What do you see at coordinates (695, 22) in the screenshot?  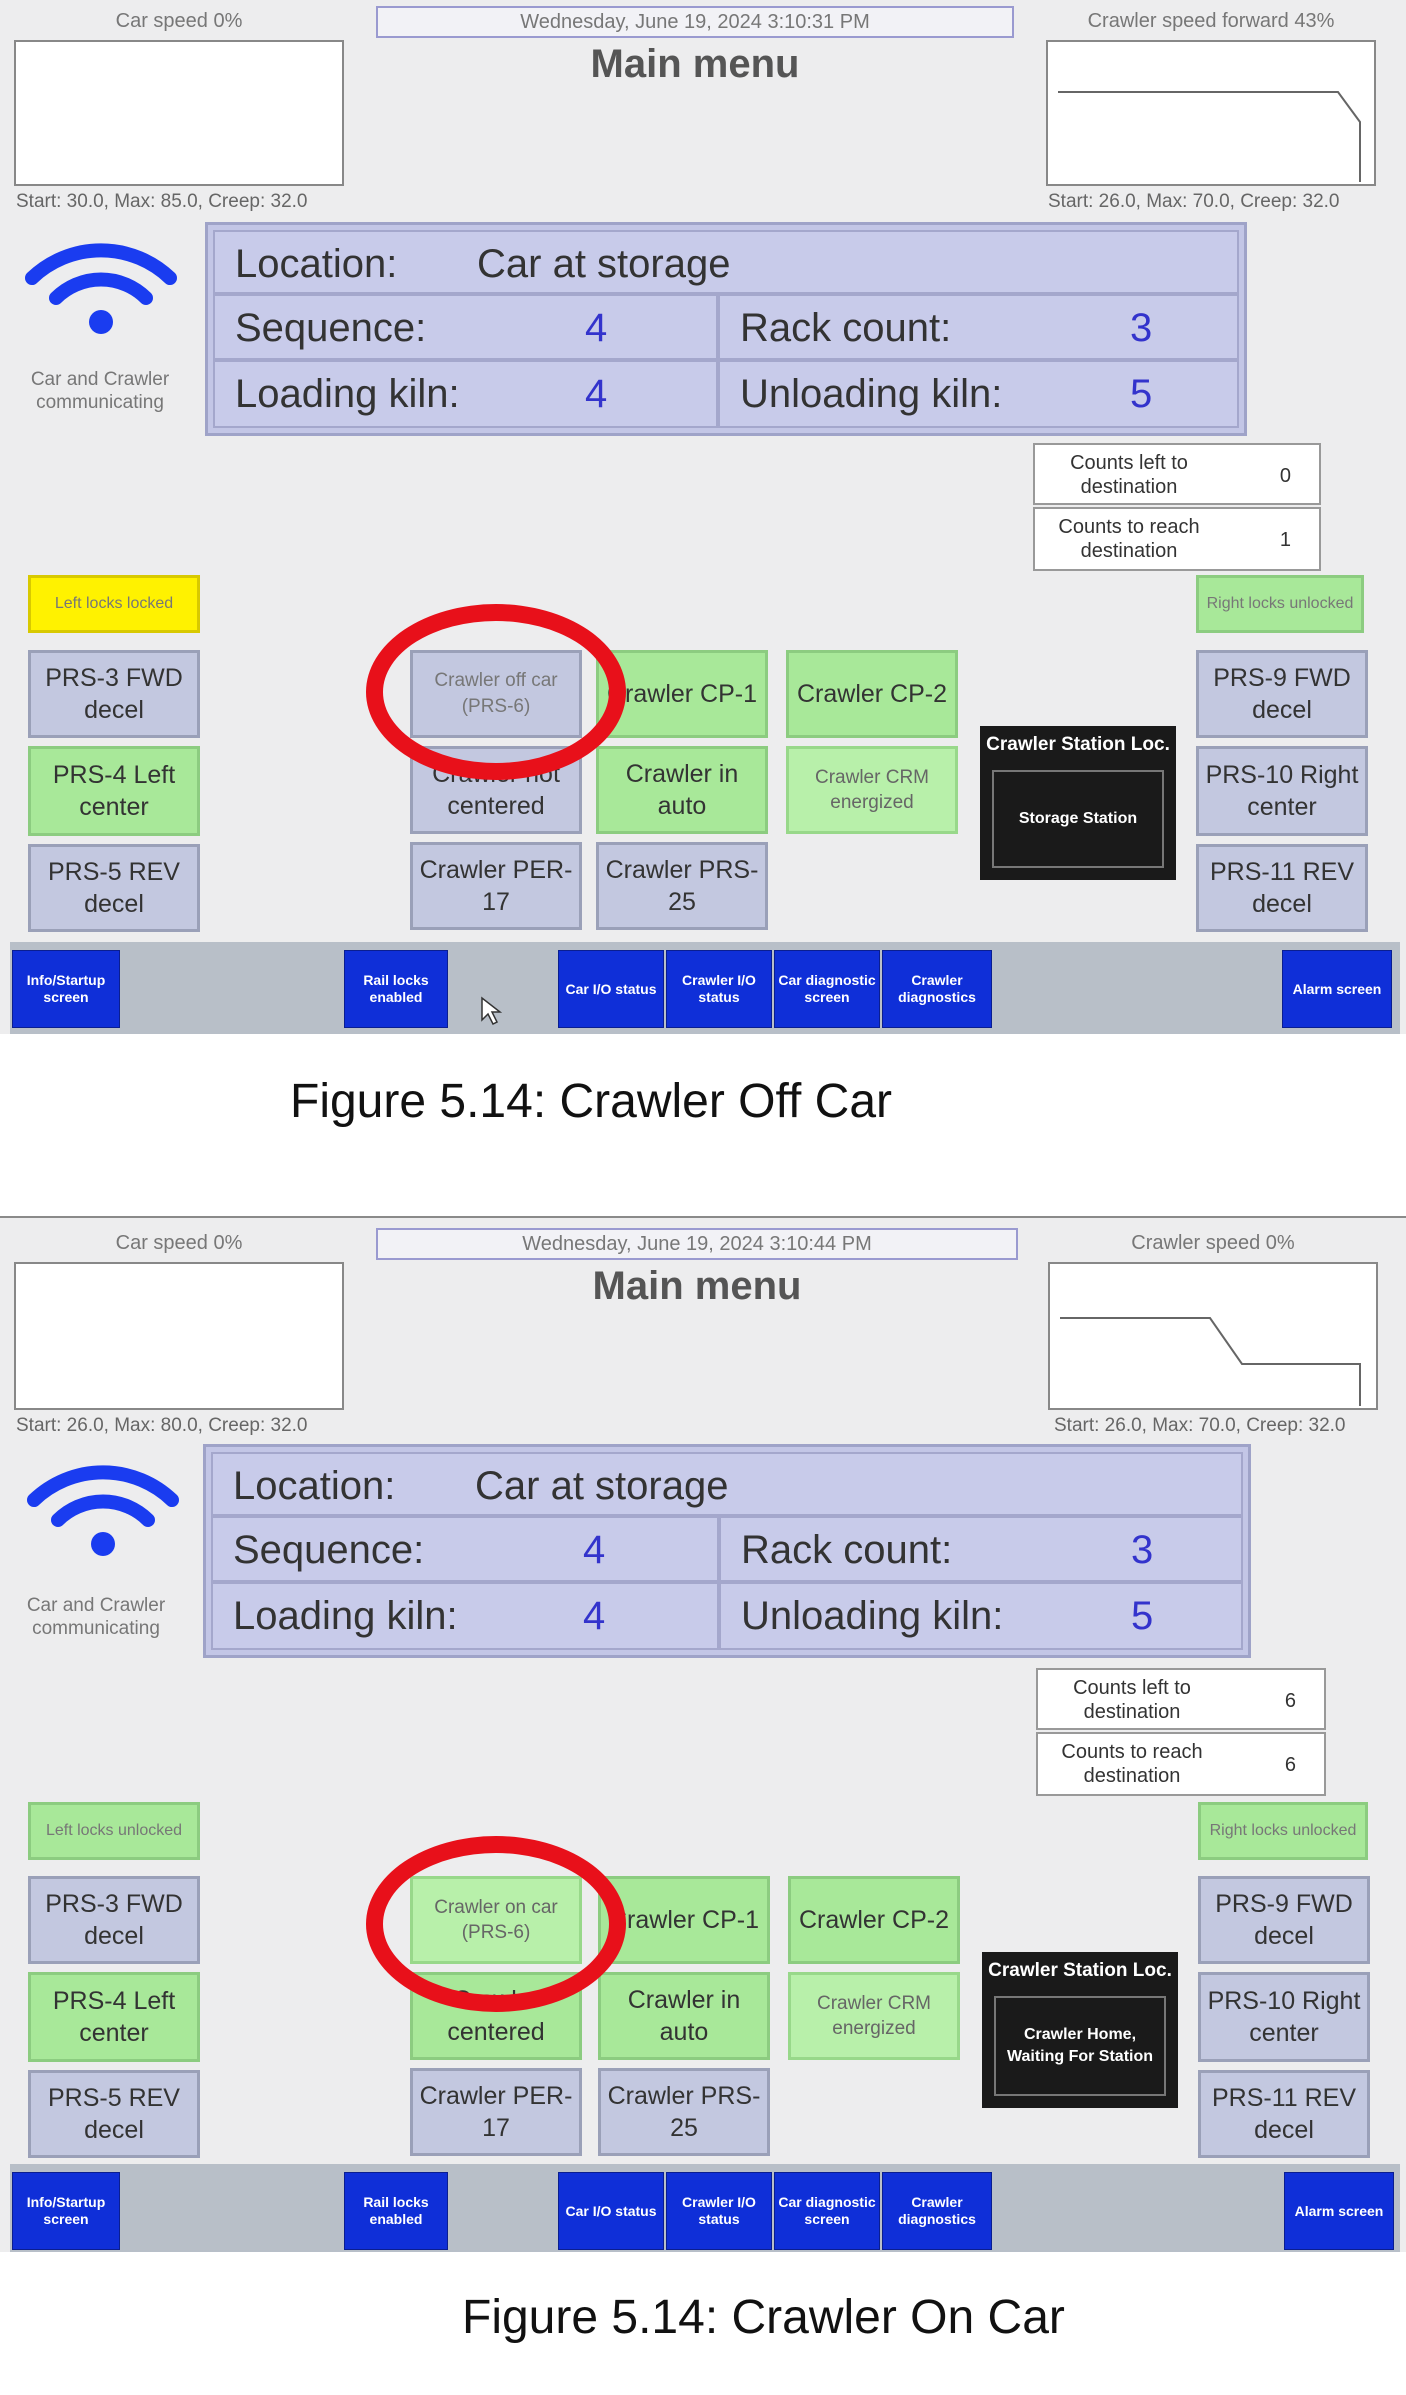 I see `datetime-display: Wednesday, June 19, 2024 3:10:31 PM` at bounding box center [695, 22].